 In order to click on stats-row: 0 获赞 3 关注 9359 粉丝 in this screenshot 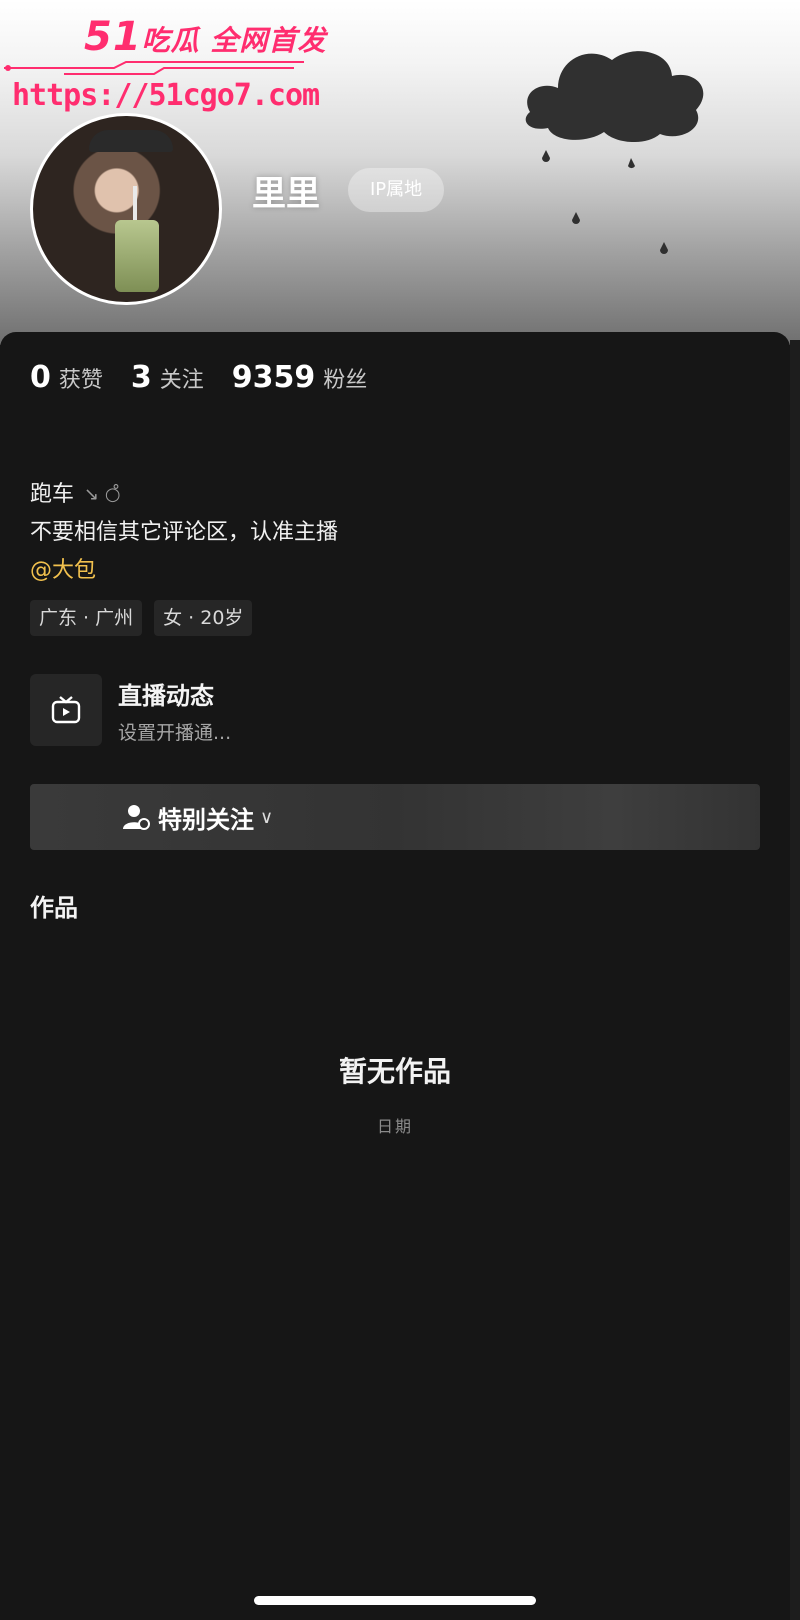, I will do `click(212, 377)`.